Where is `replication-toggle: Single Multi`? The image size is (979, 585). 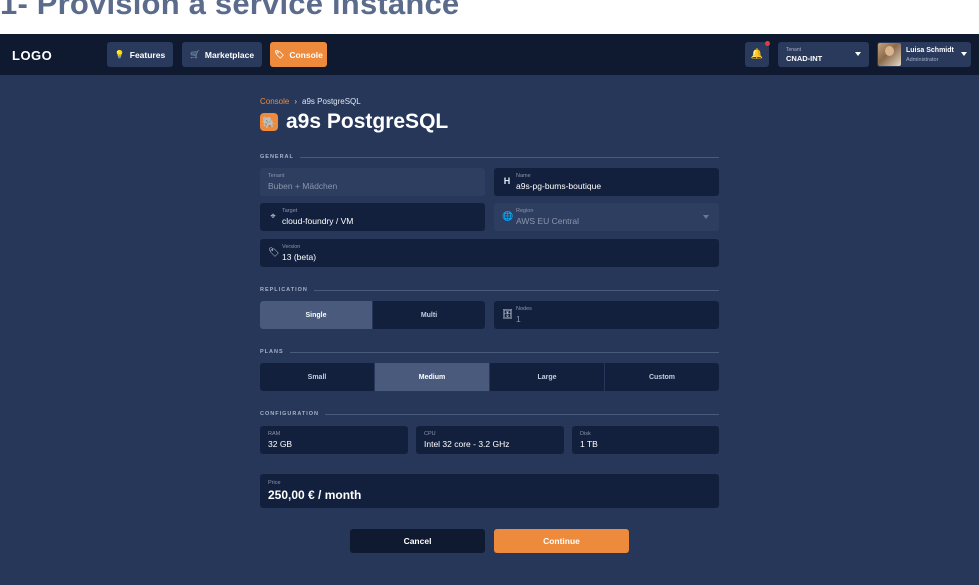 replication-toggle: Single Multi is located at coordinates (372, 315).